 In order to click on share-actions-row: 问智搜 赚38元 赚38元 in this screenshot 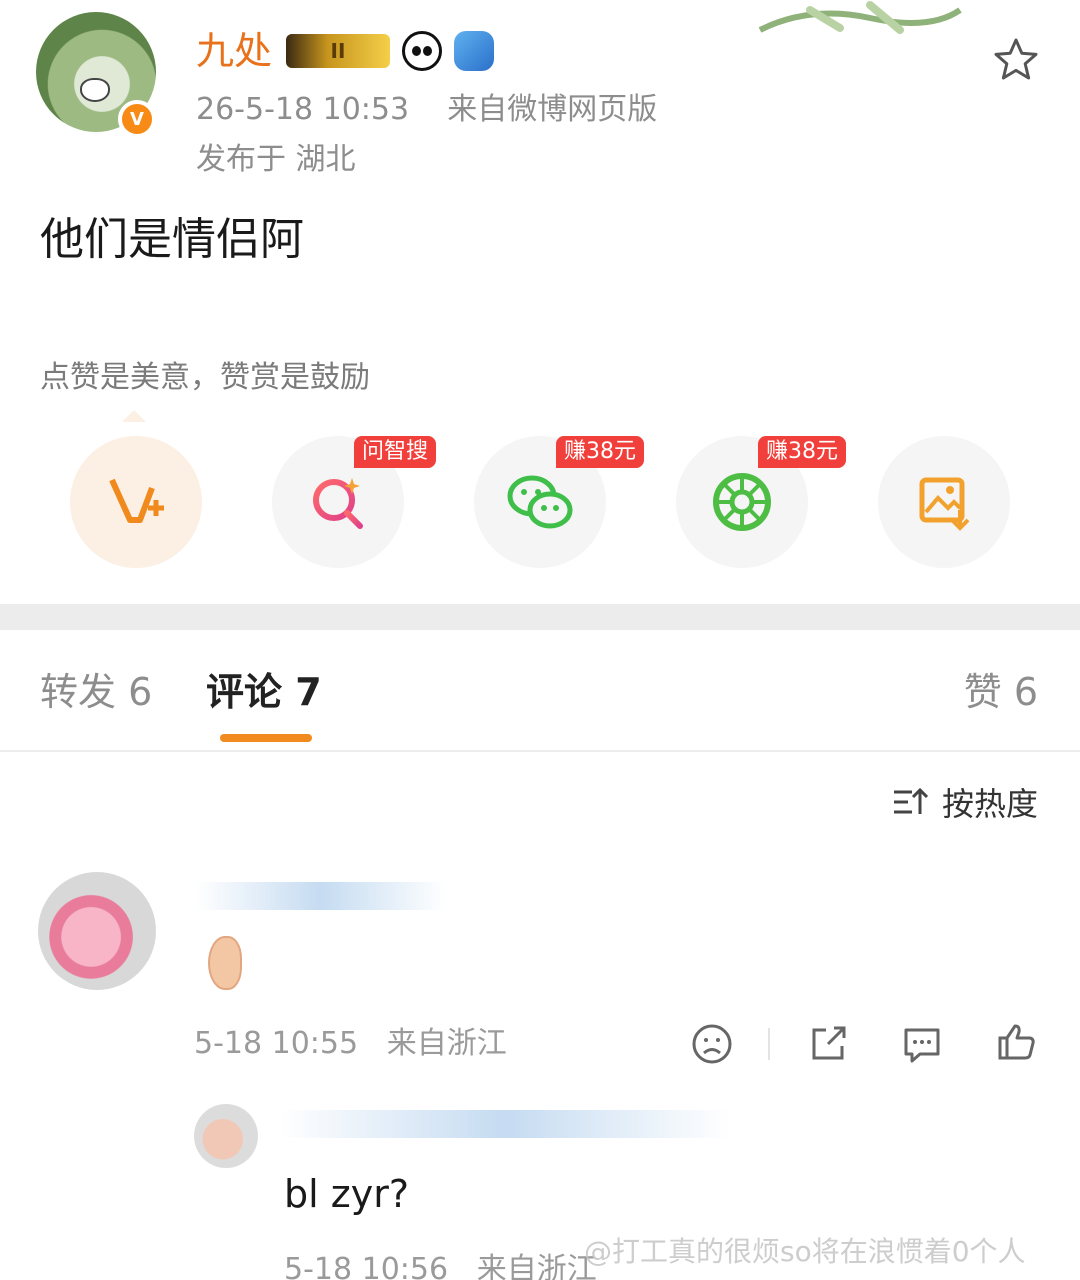, I will do `click(540, 503)`.